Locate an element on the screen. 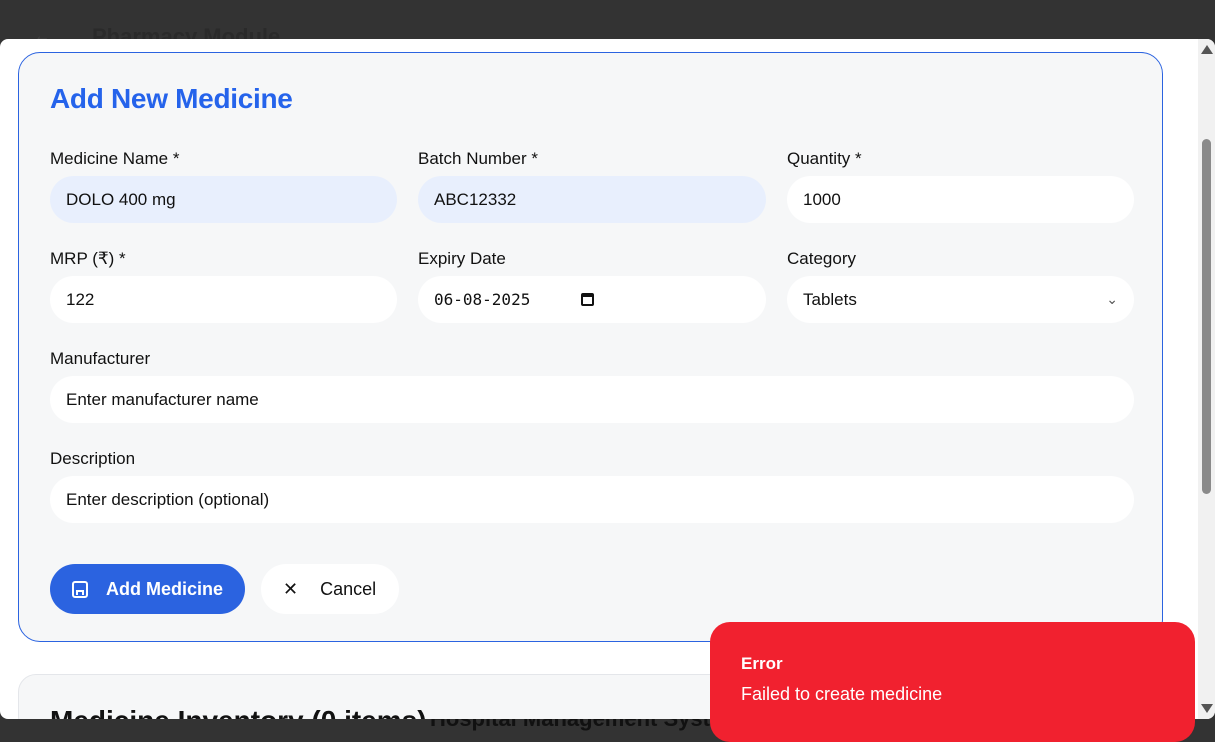 The width and height of the screenshot is (1215, 742). close-icon: ✕ is located at coordinates (291, 588).